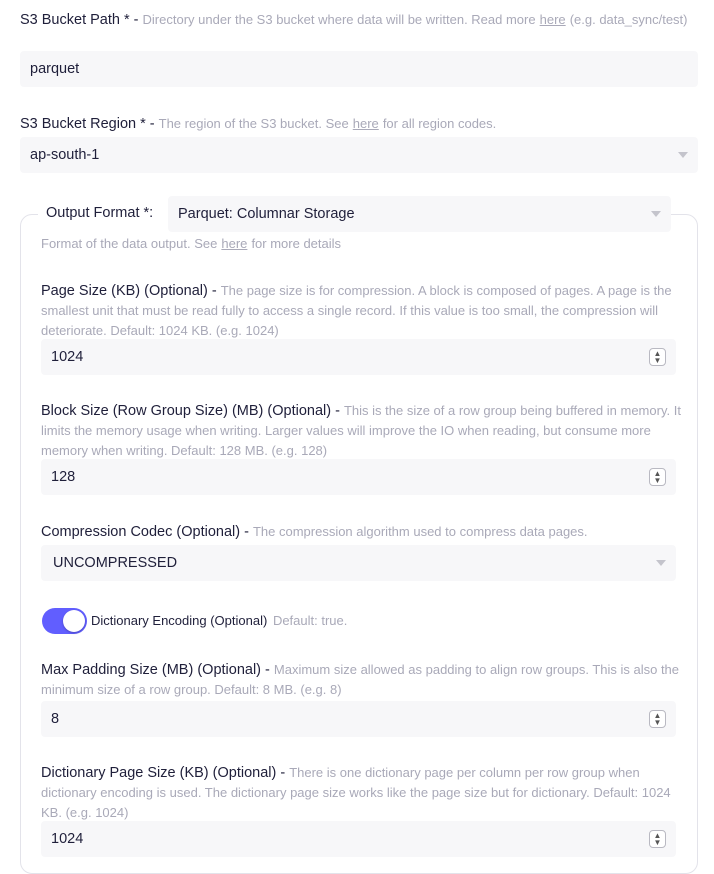  What do you see at coordinates (115, 563) in the screenshot?
I see `compression-value: UNCOMPRESSED` at bounding box center [115, 563].